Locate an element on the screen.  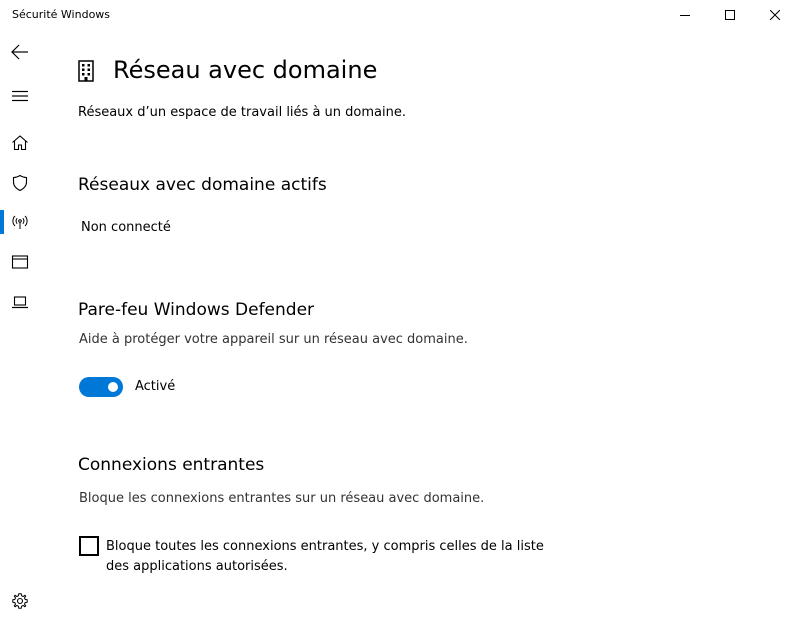
block-all-incoming-checkbox is located at coordinates (89, 546).